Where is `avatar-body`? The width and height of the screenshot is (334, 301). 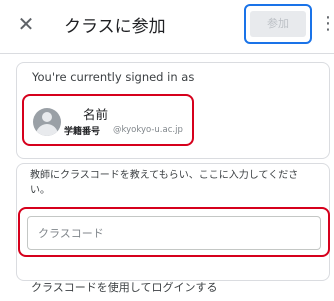
avatar-body is located at coordinates (47, 130).